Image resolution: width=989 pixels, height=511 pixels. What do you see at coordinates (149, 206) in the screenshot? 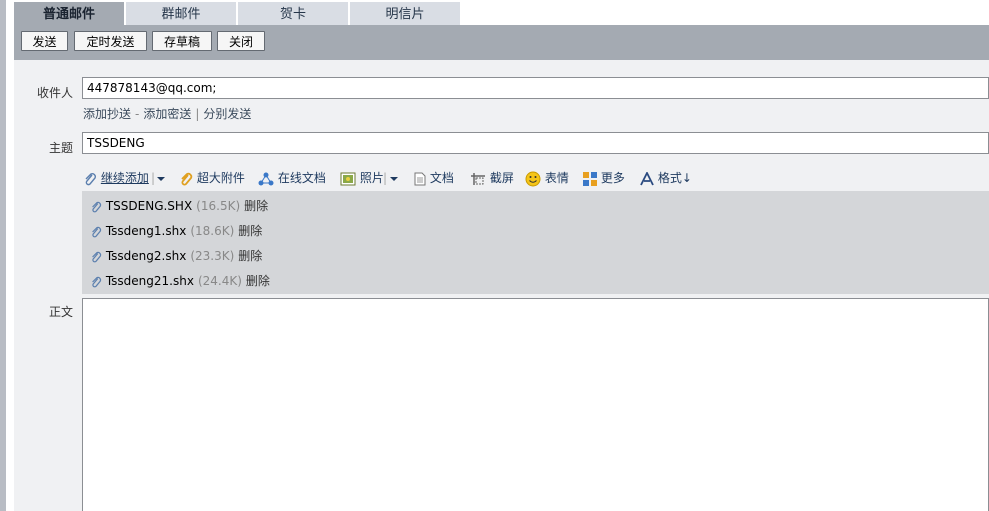
I see `attachment-name: TSSDENG.SHX` at bounding box center [149, 206].